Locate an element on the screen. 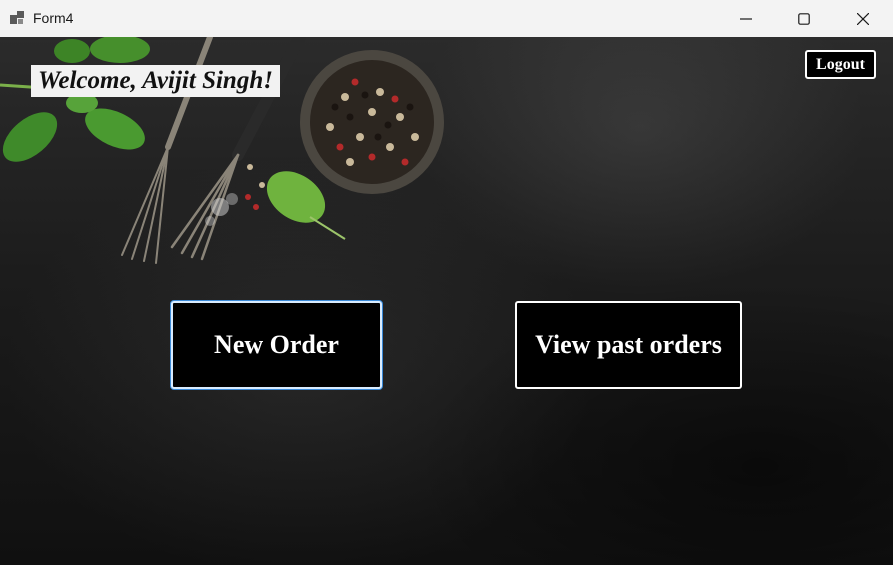 This screenshot has width=893, height=565. welcome-label: Welcome, Avijit Singh! is located at coordinates (155, 81).